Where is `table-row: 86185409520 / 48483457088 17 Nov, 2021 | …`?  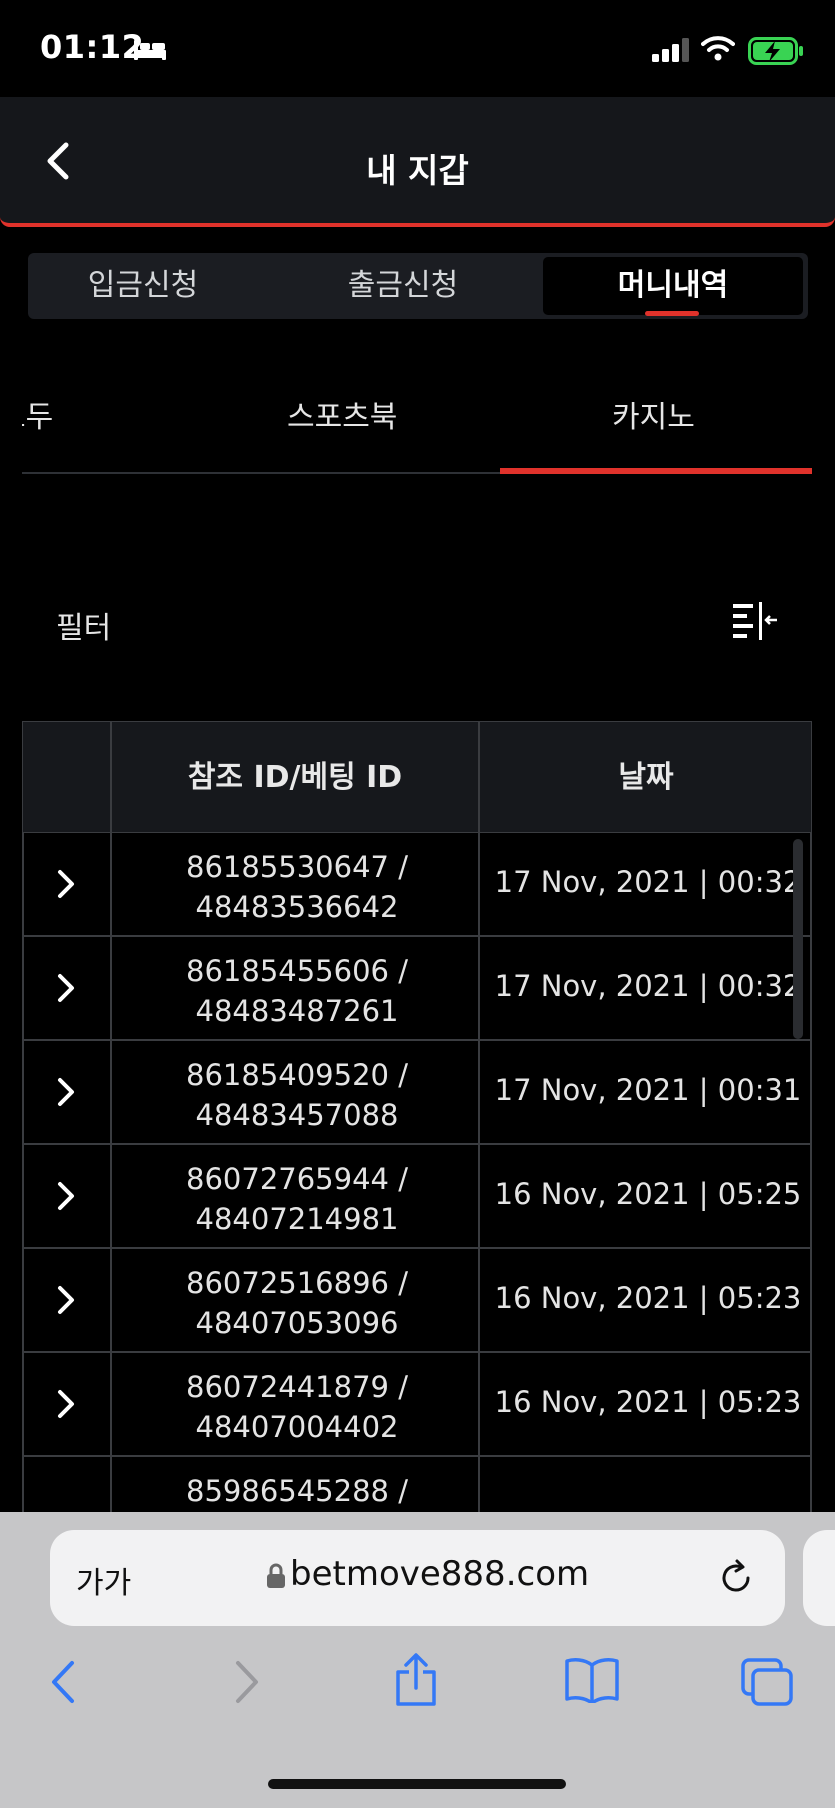 table-row: 86185409520 / 48483457088 17 Nov, 2021 | … is located at coordinates (417, 1093).